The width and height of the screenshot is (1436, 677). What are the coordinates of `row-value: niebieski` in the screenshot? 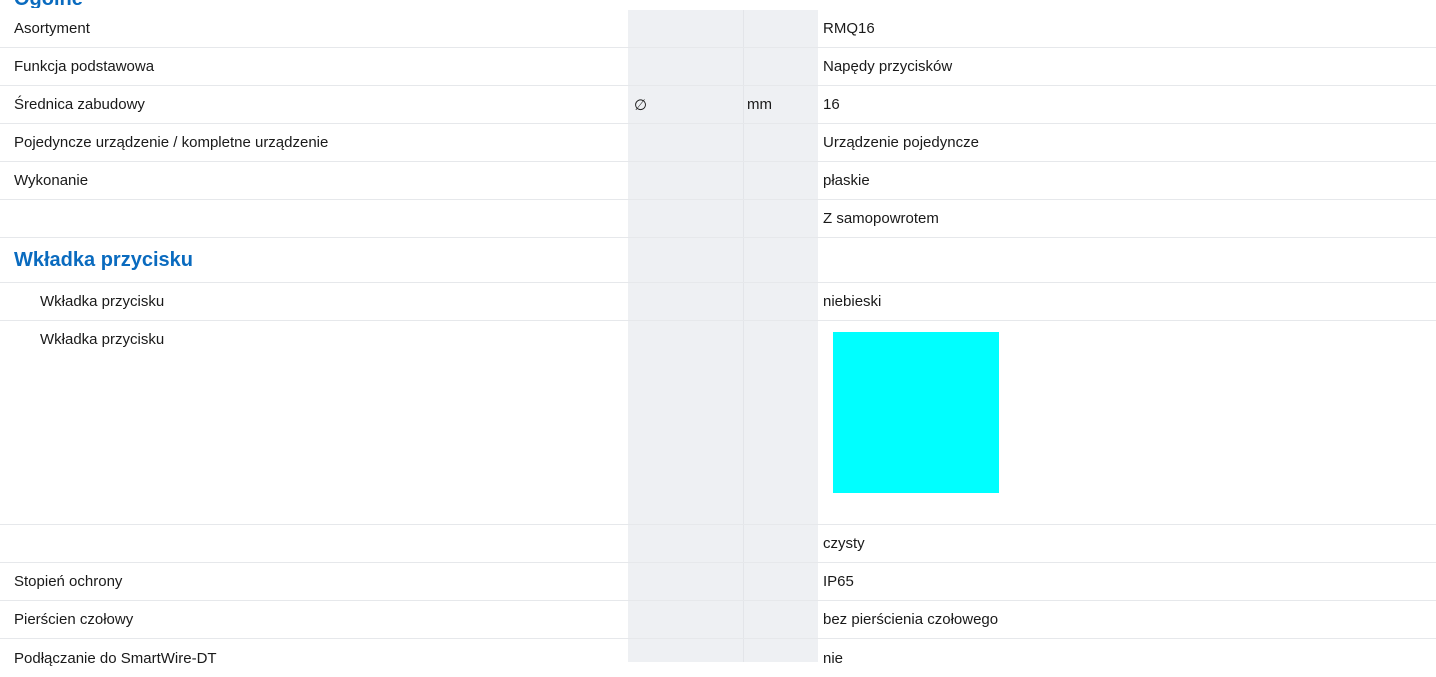 It's located at (1127, 302).